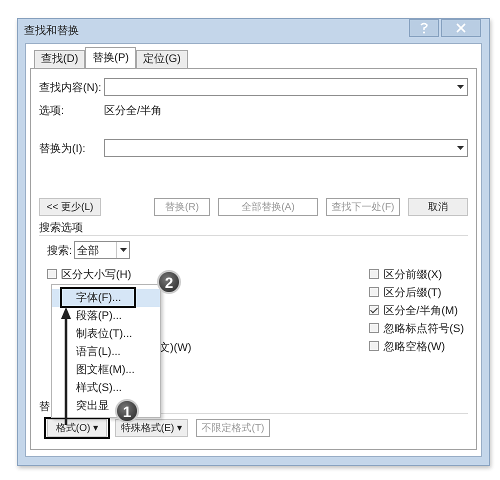 The height and width of the screenshot is (480, 500). I want to click on help-icon, so click(424, 28).